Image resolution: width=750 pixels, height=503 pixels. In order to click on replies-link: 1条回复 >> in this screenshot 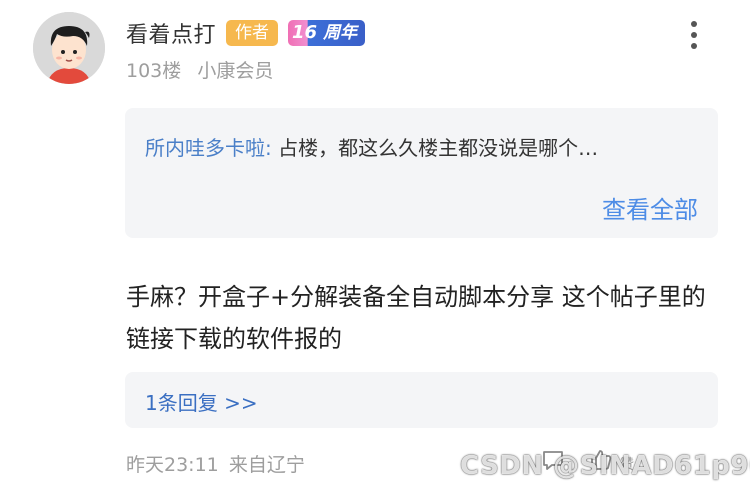, I will do `click(201, 401)`.